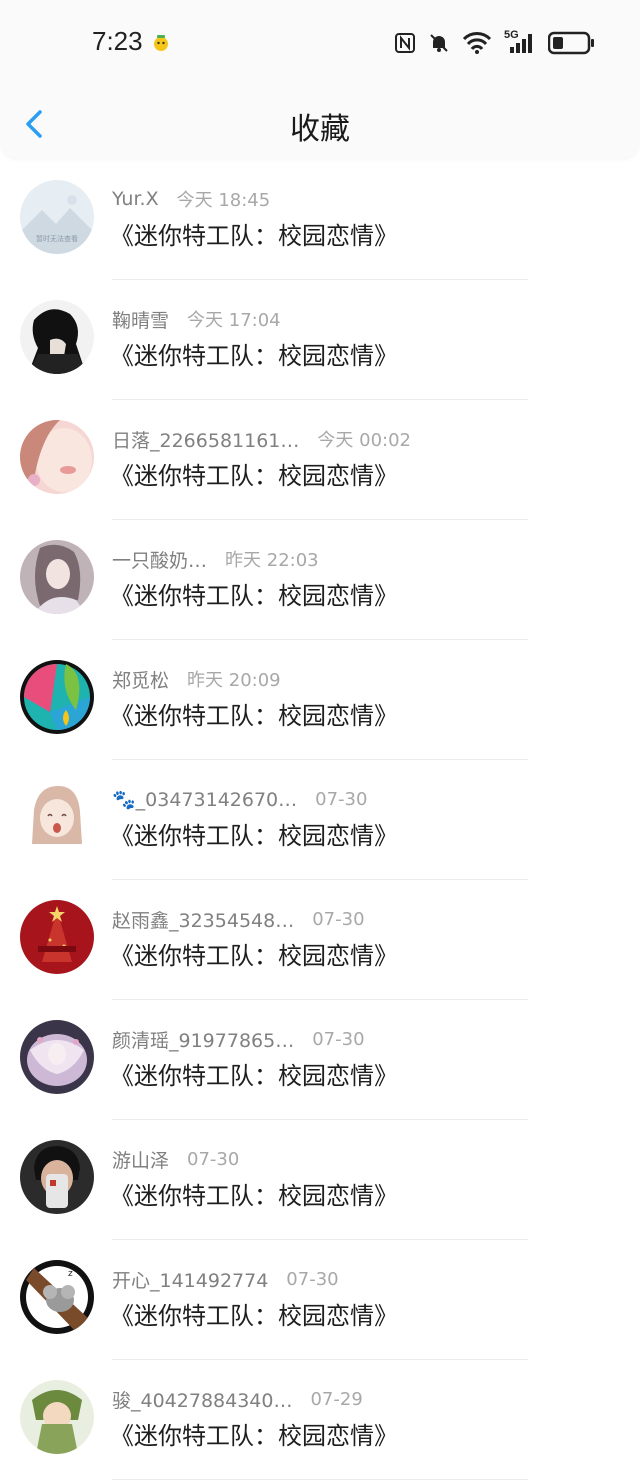 This screenshot has height=1480, width=640. What do you see at coordinates (320, 700) in the screenshot?
I see `list-item: 郑觅松 昨天 20:09 《迷你特工队：校园恋情》` at bounding box center [320, 700].